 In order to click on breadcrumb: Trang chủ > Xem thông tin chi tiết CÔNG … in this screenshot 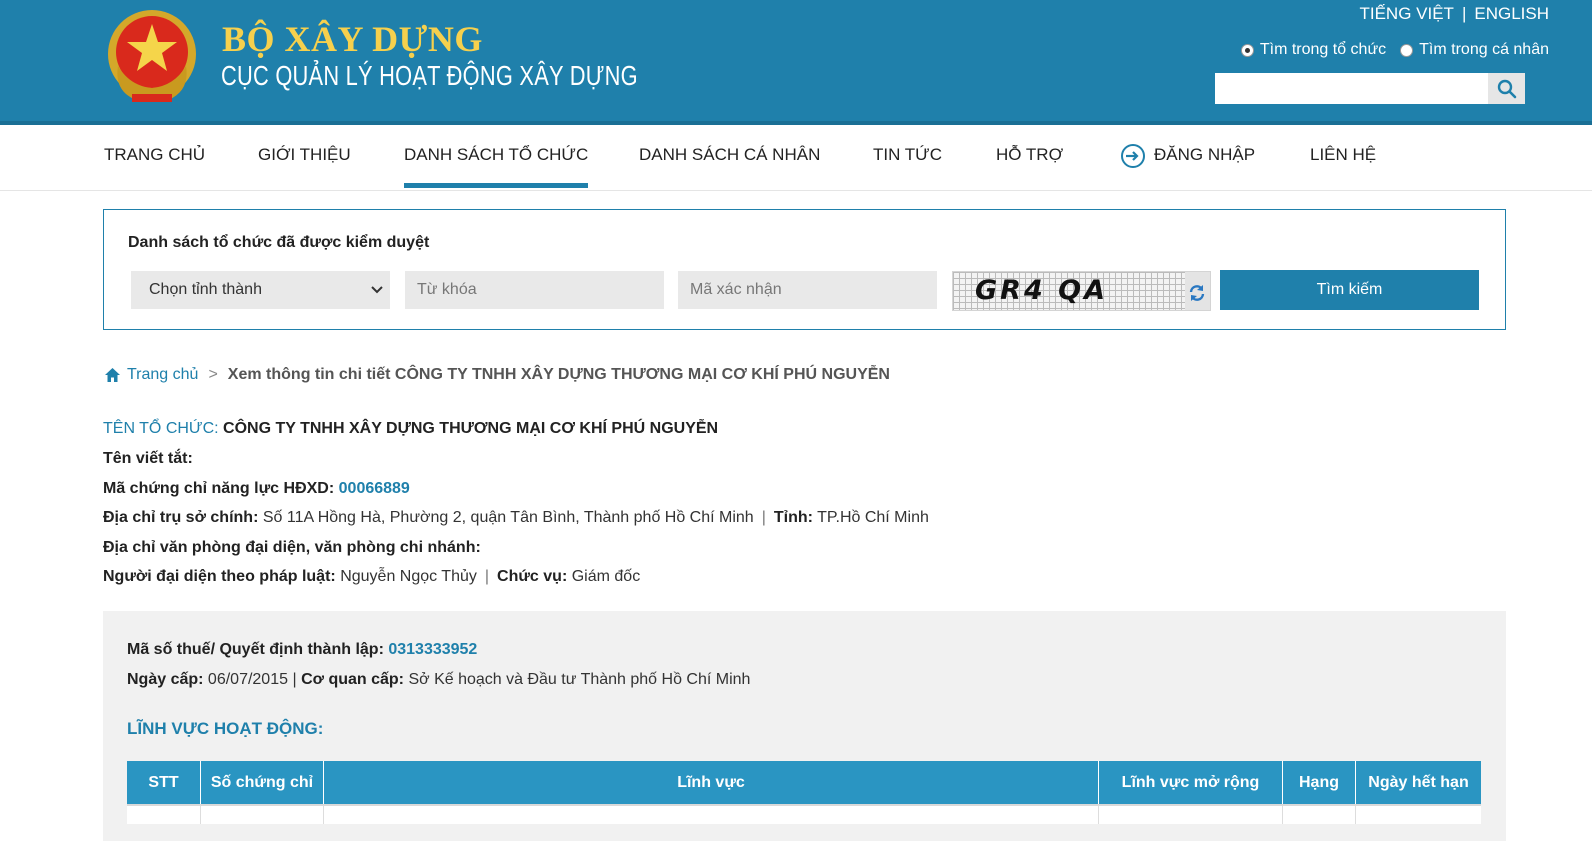, I will do `click(497, 375)`.